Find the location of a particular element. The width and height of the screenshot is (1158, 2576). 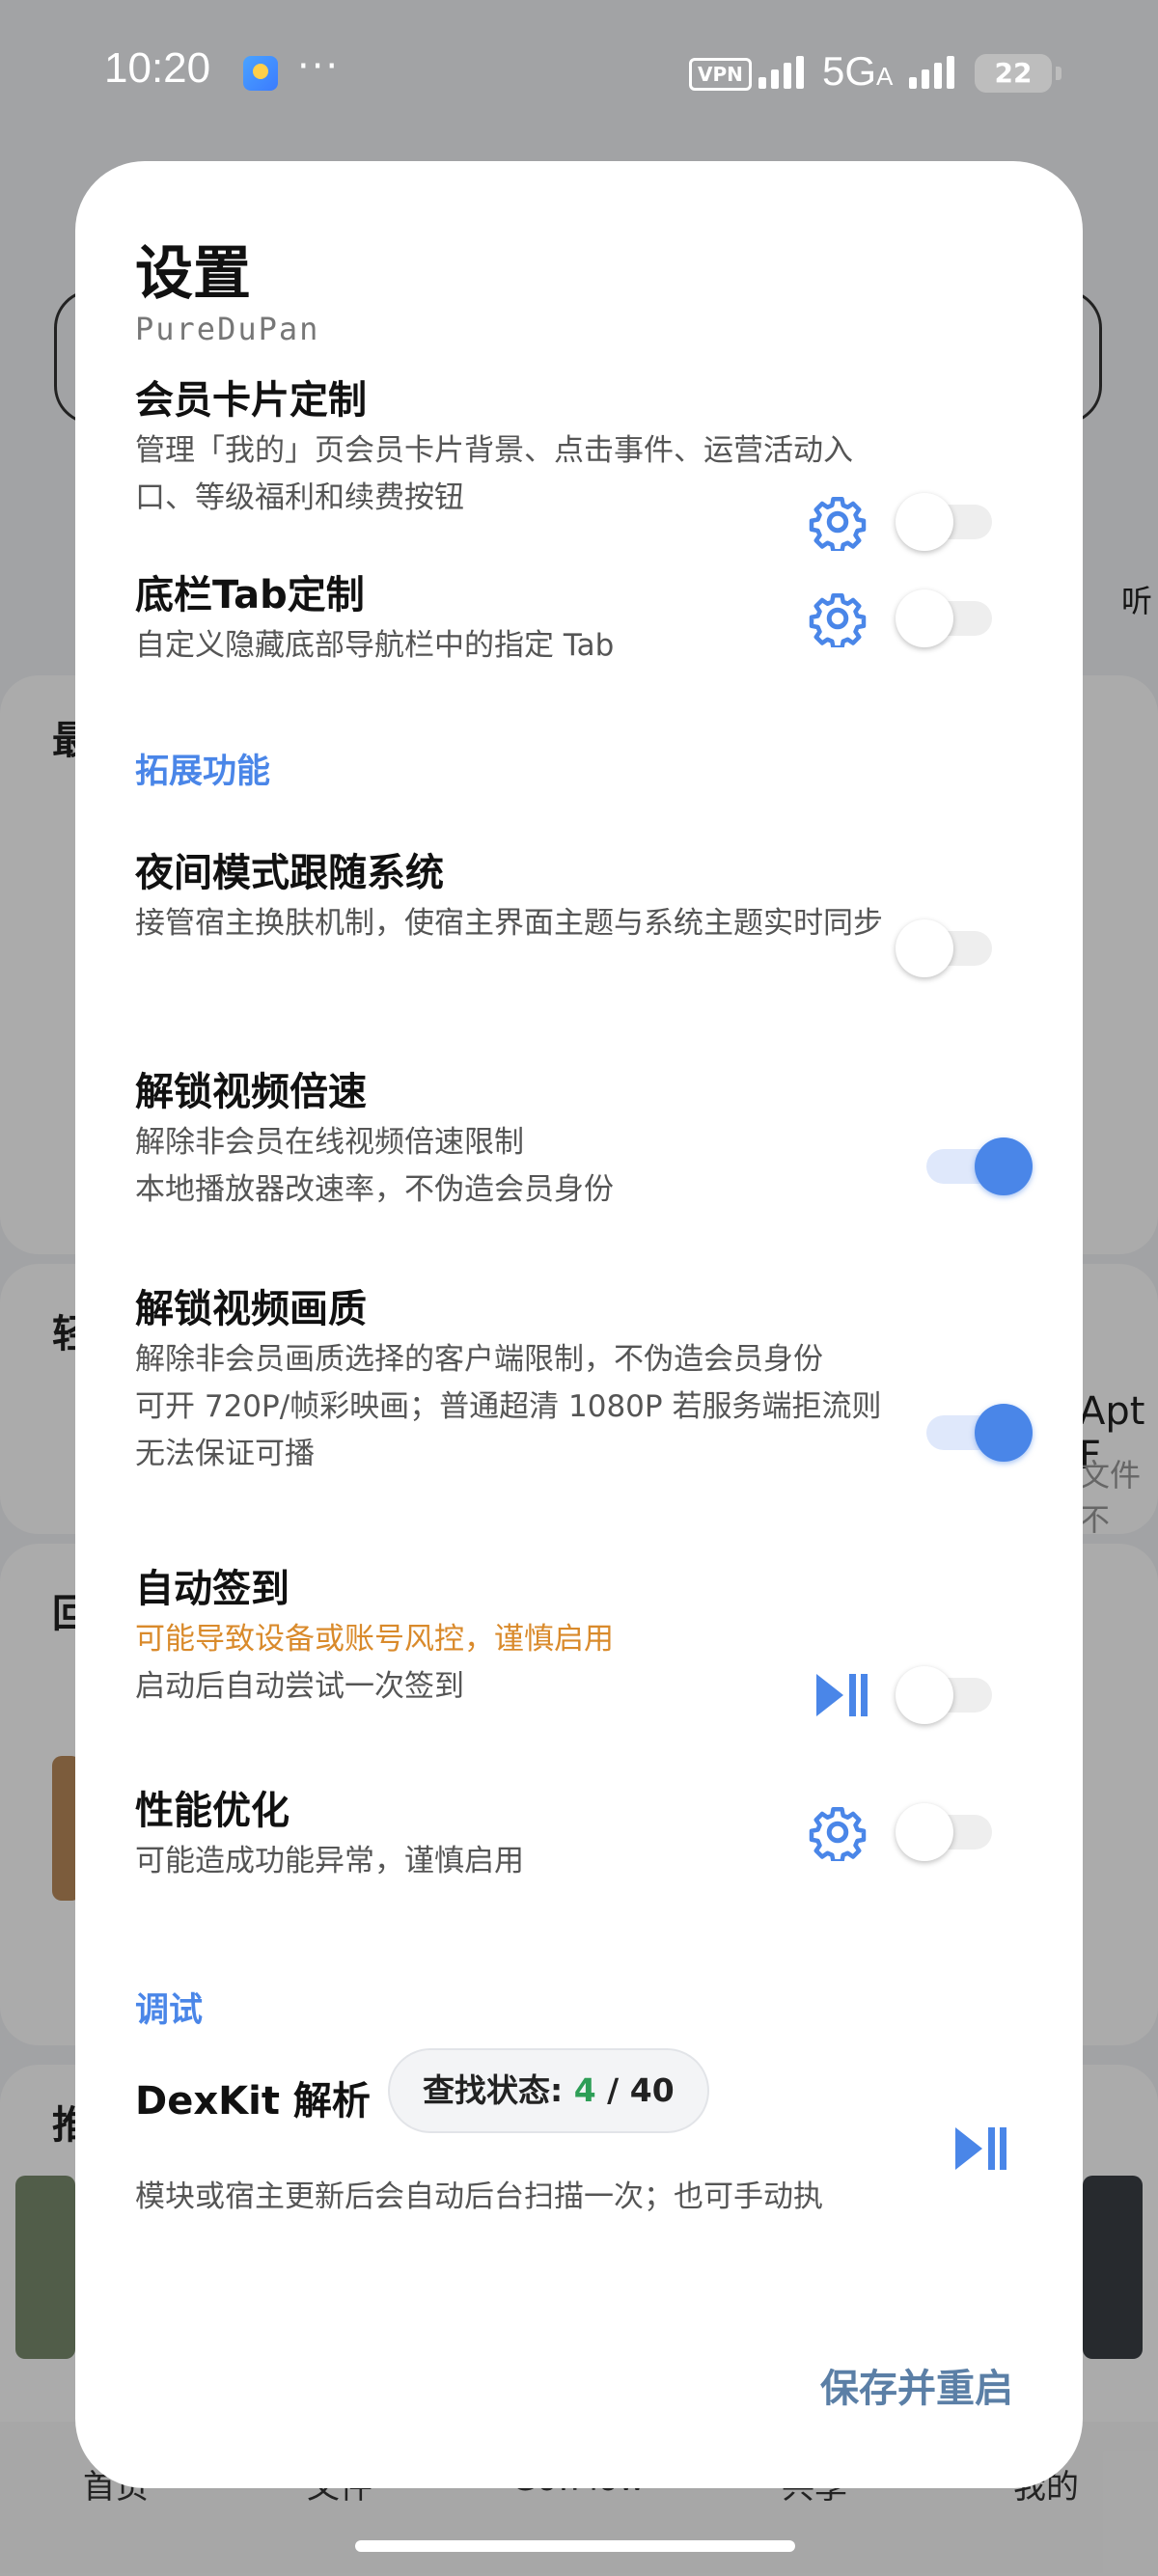

setting-desc: 本地播放器改速率，不伪造会员身份 is located at coordinates (374, 1189).